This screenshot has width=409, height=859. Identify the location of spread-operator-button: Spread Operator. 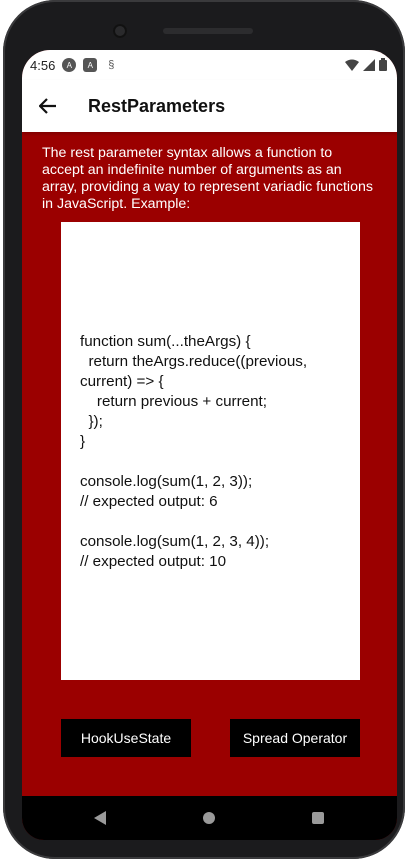
(295, 738).